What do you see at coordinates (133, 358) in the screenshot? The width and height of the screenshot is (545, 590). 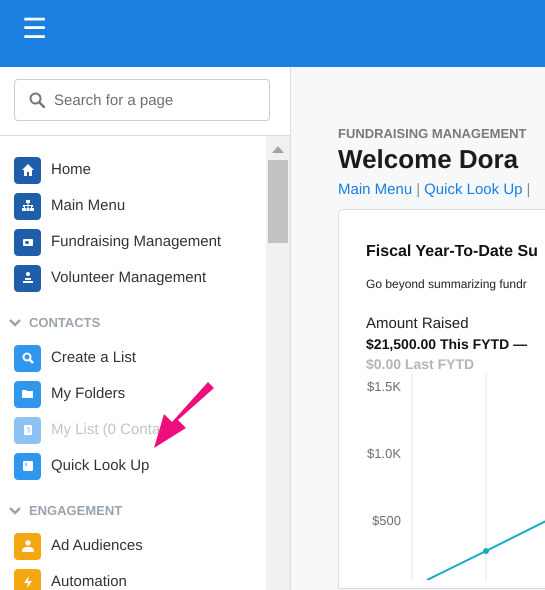 I see `nav-item: Create a List` at bounding box center [133, 358].